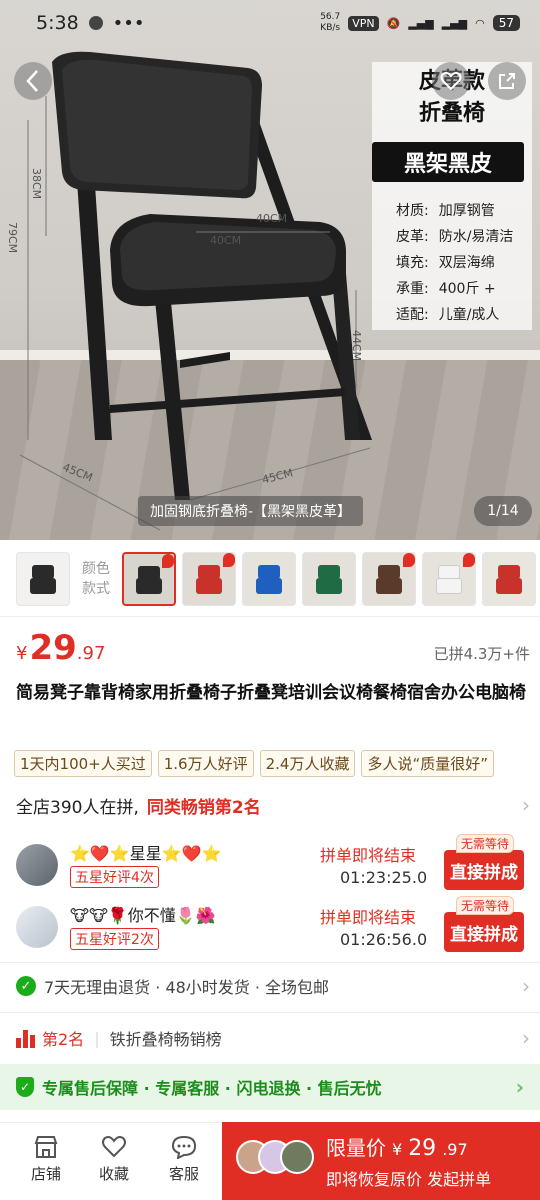 The height and width of the screenshot is (1200, 540). Describe the element at coordinates (96, 579) in the screenshot. I see `variant-label: 颜色 款式` at that location.